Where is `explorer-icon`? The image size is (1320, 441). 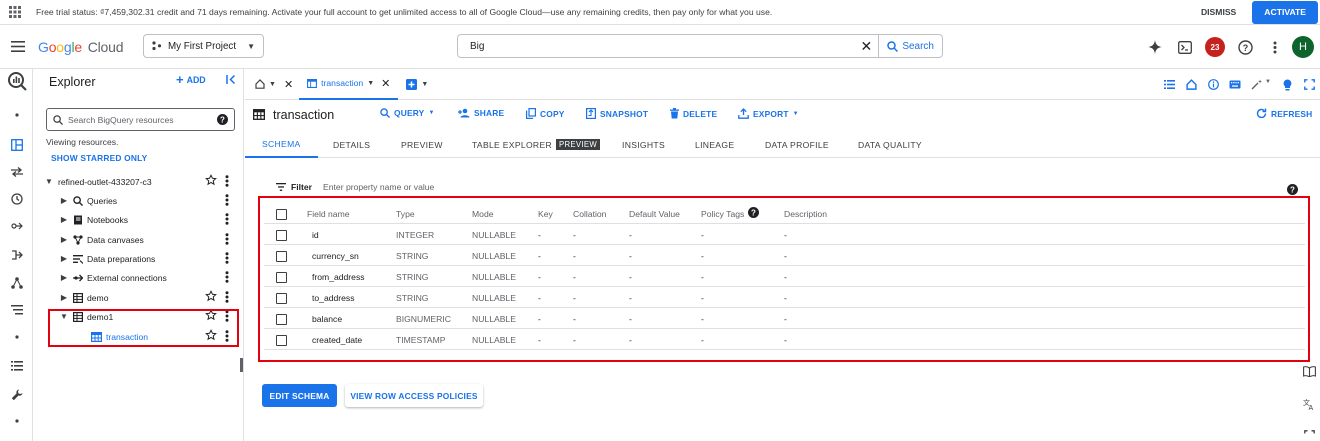
explorer-icon is located at coordinates (16, 145).